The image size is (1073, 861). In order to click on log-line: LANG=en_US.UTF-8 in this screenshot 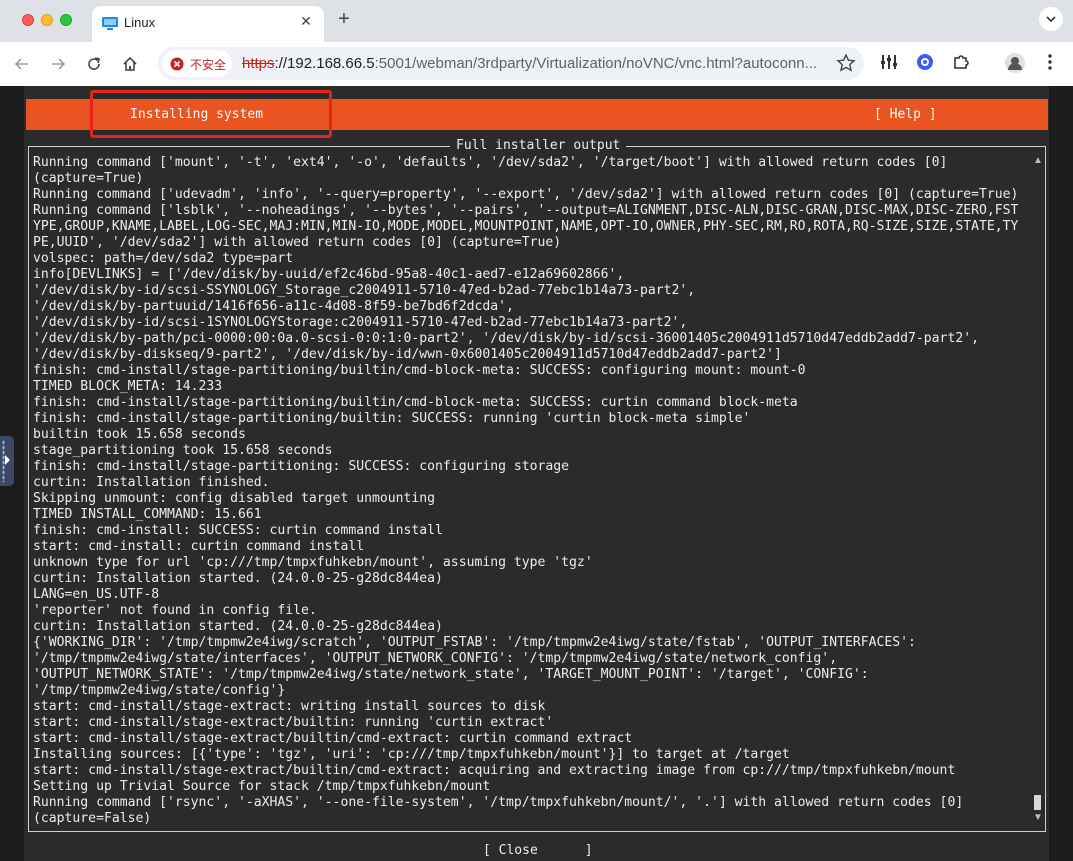, I will do `click(96, 594)`.